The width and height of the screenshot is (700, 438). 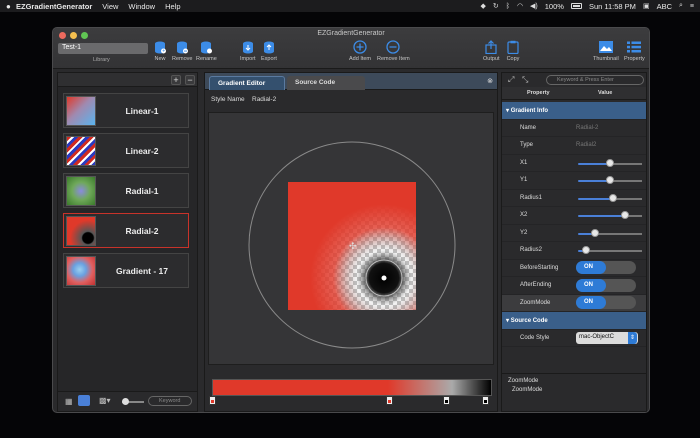 I want to click on flag-icon: ▣, so click(x=646, y=6).